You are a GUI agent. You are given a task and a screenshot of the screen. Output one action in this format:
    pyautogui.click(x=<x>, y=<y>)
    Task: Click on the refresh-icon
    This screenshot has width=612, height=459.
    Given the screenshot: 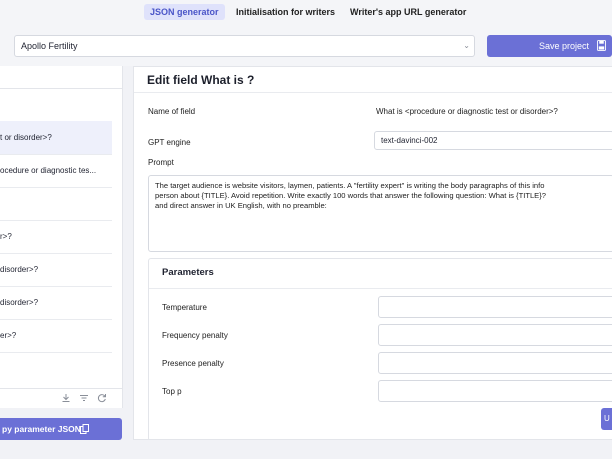 What is the action you would take?
    pyautogui.click(x=102, y=398)
    